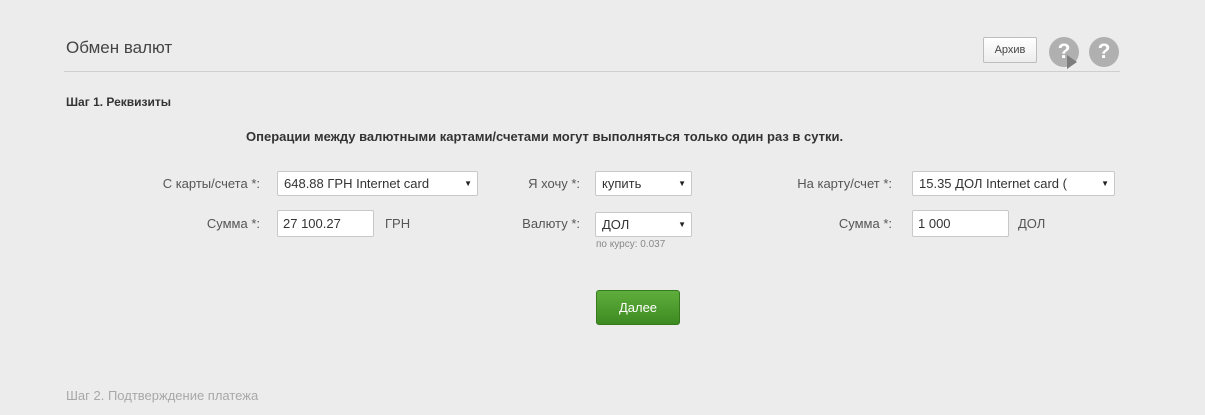 The height and width of the screenshot is (415, 1205). I want to click on currency-select: ДОЛ ▼, so click(643, 224).